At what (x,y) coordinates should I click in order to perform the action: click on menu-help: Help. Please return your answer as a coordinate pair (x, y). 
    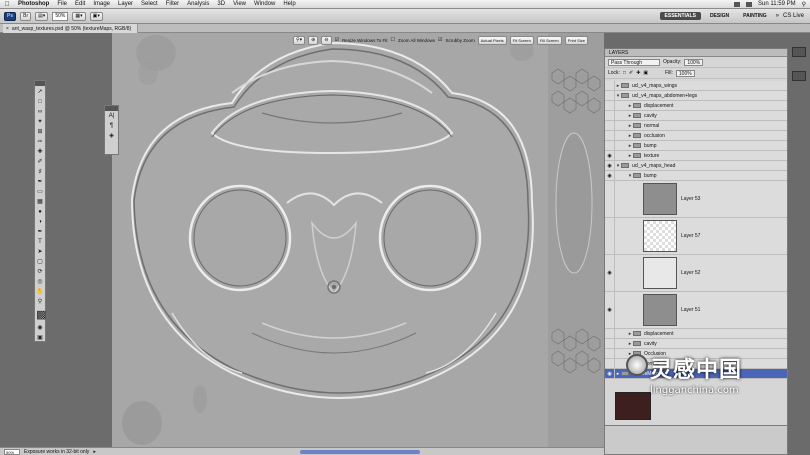
    Looking at the image, I should click on (289, 4).